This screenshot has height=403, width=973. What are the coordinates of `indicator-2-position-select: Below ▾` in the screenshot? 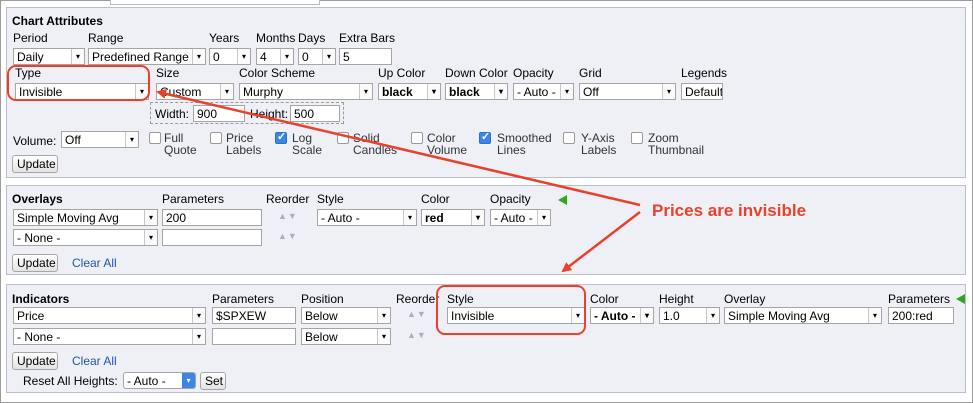 It's located at (346, 336).